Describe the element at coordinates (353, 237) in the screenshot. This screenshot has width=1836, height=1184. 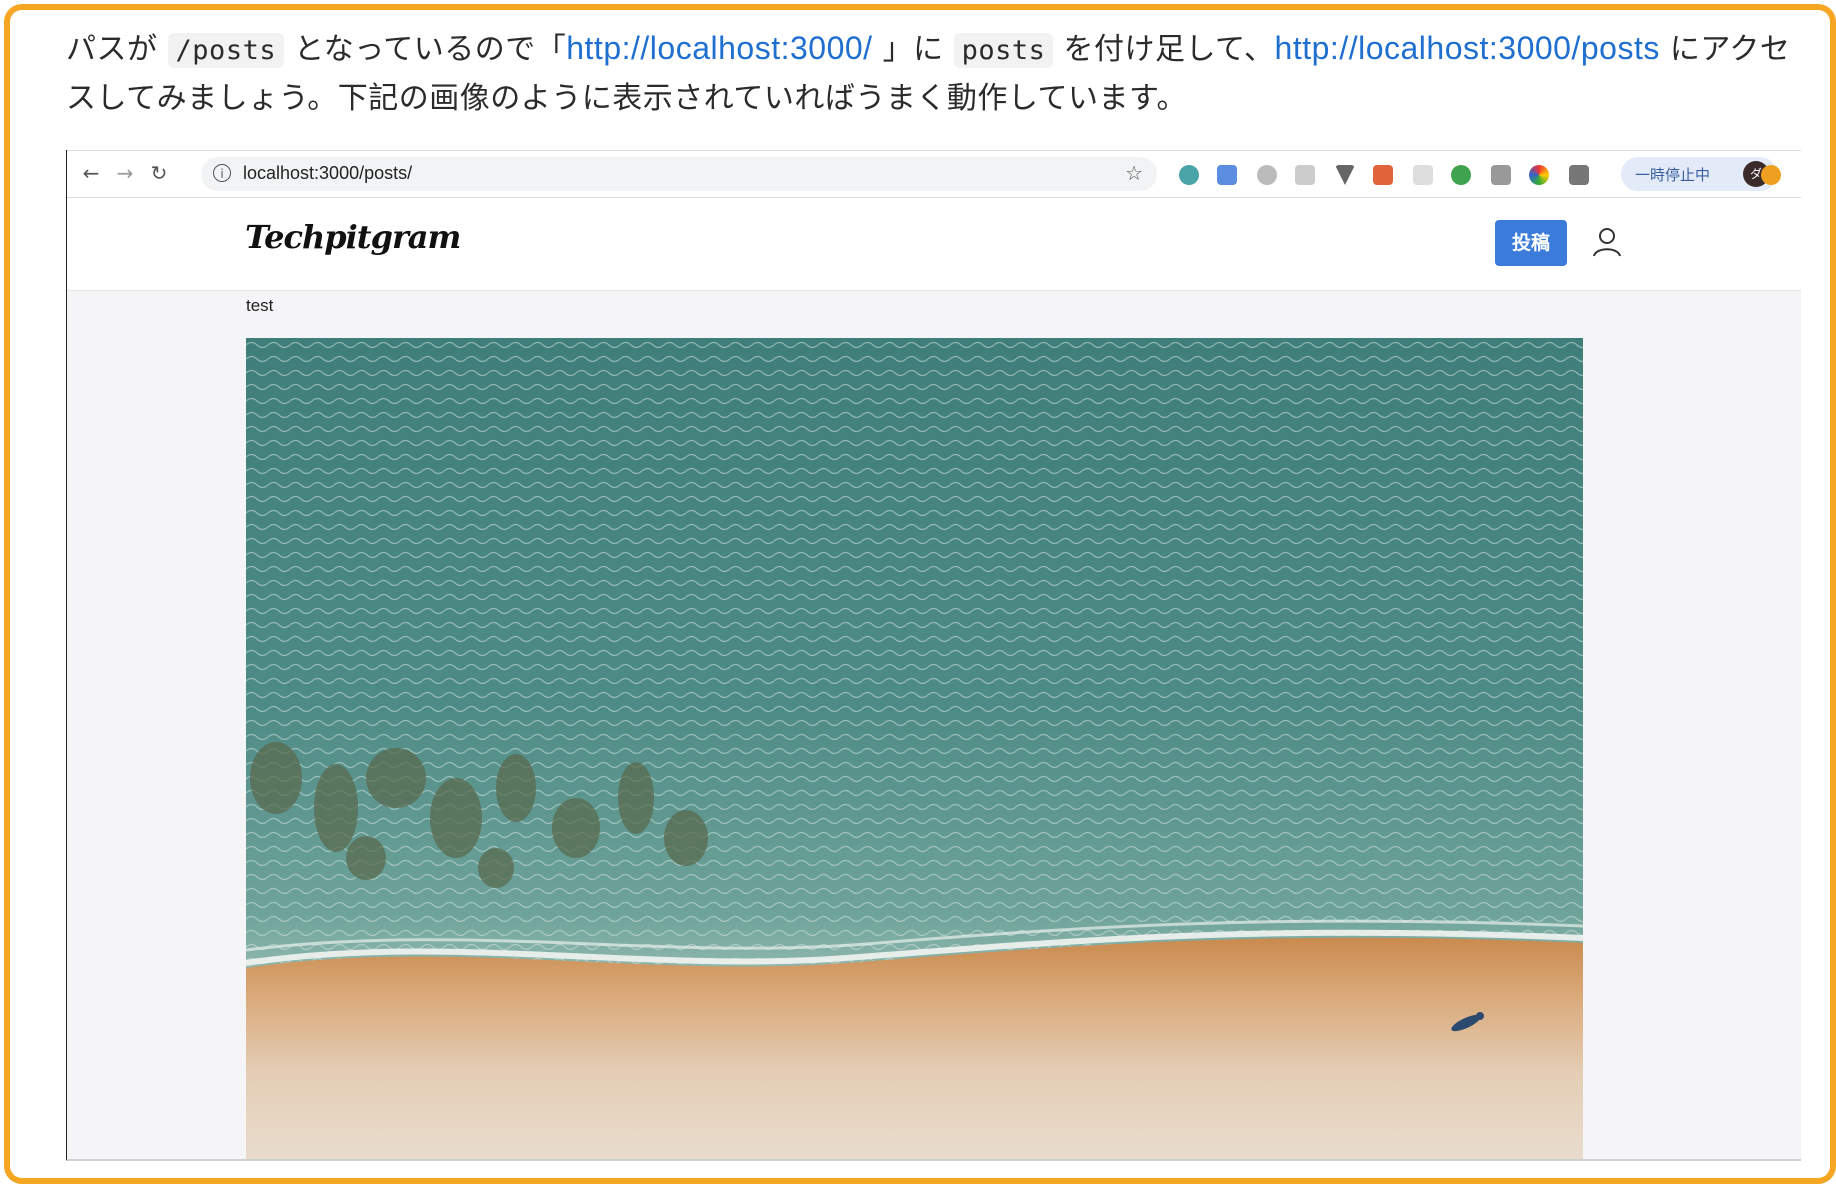
I see `app-logo: Techpitgram` at that location.